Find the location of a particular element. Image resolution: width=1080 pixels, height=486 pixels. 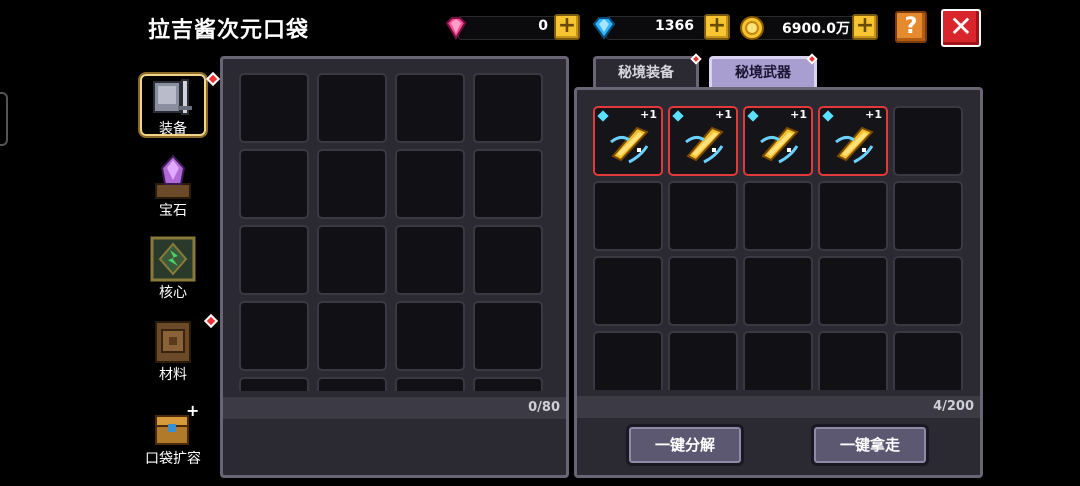

screen-edge-tab is located at coordinates (4, 119).